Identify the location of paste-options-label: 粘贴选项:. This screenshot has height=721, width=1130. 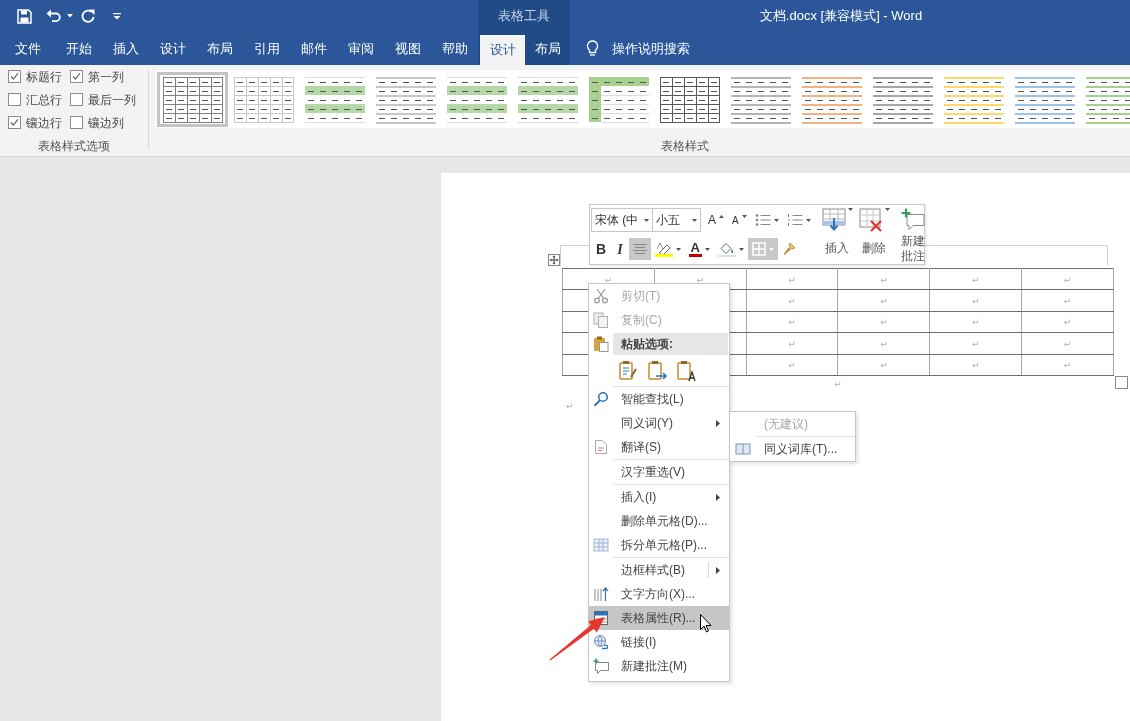
(670, 344).